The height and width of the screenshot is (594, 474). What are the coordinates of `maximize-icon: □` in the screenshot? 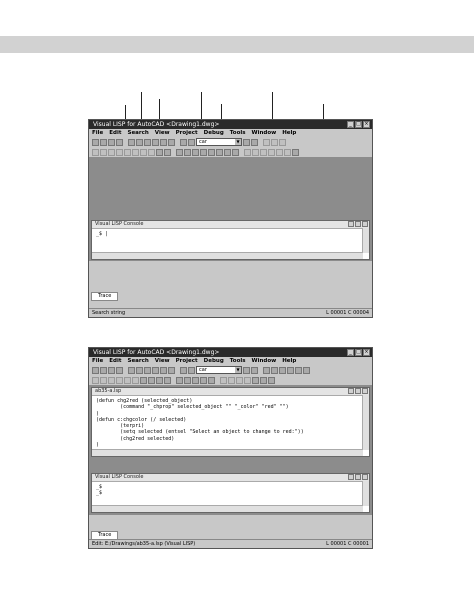 It's located at (358, 124).